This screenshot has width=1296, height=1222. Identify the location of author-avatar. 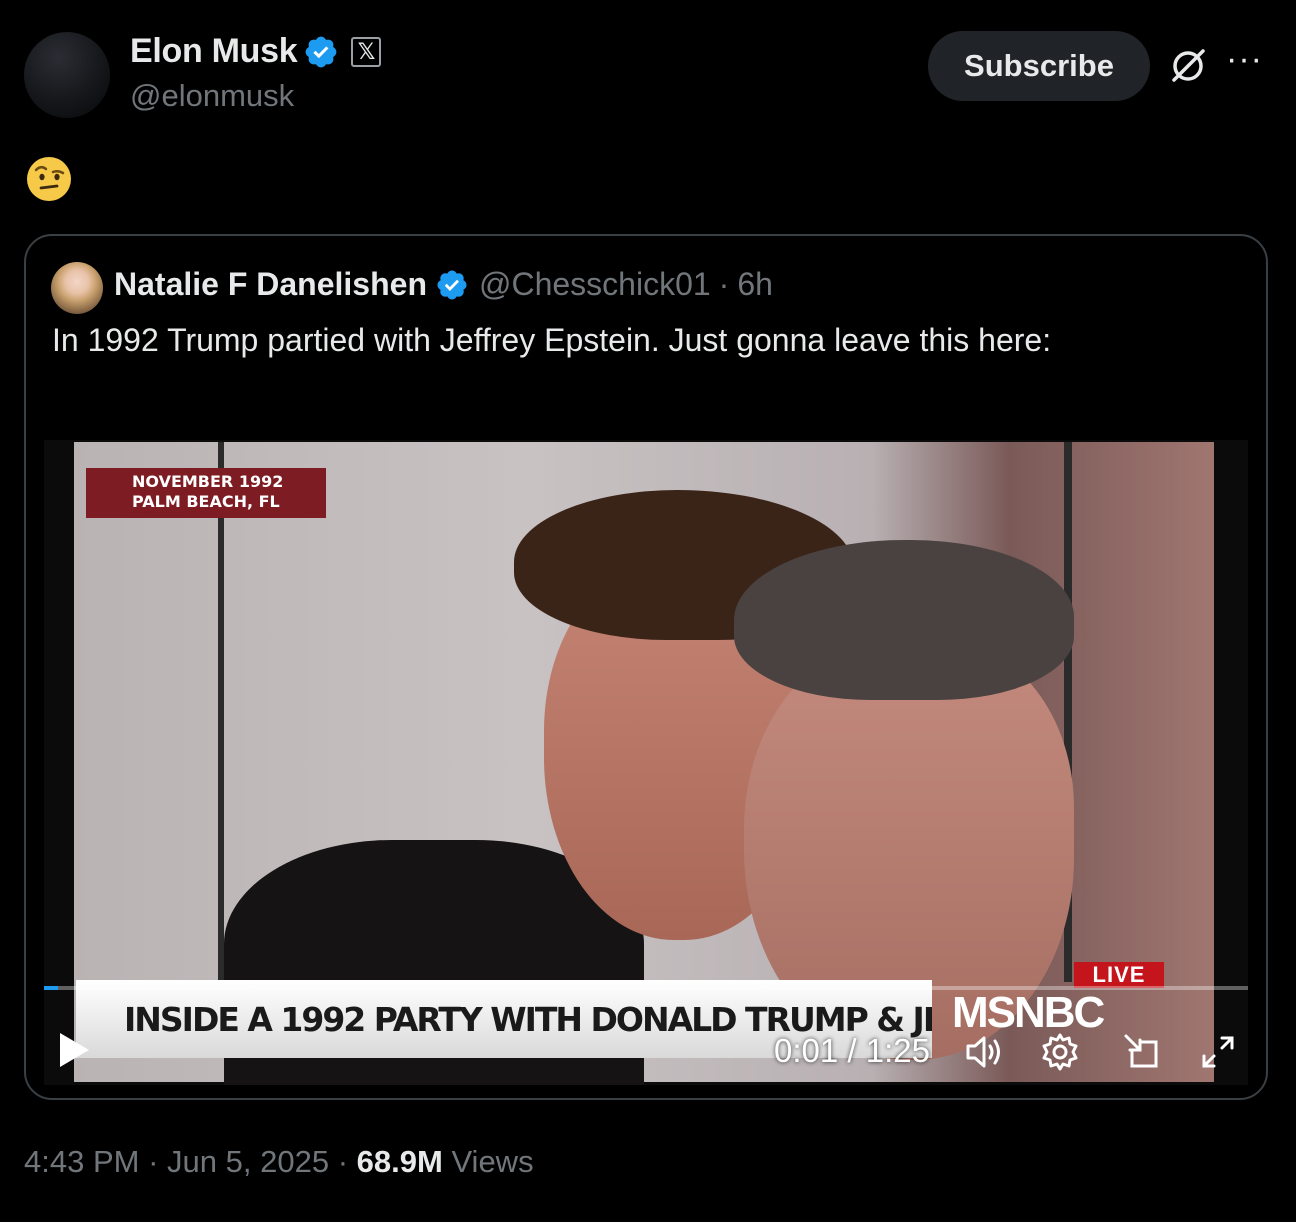
(67, 75).